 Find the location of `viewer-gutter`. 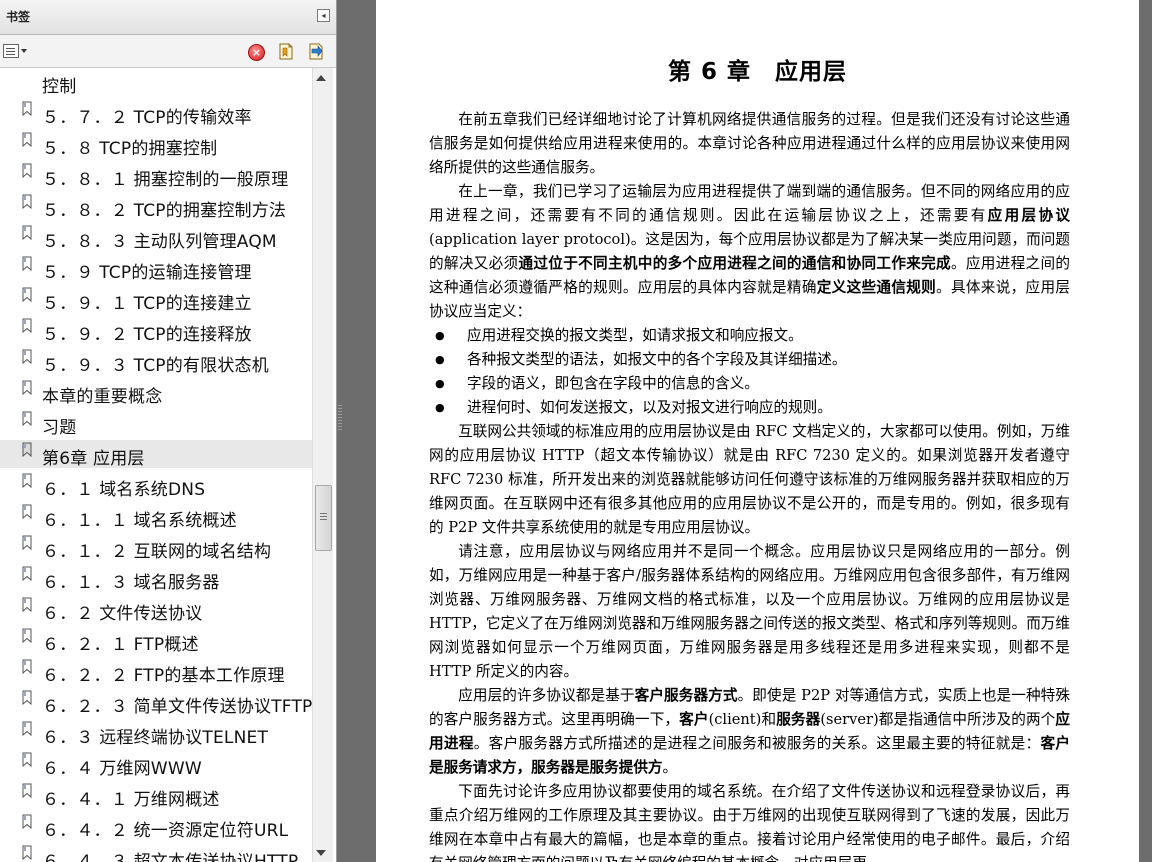

viewer-gutter is located at coordinates (1145, 431).